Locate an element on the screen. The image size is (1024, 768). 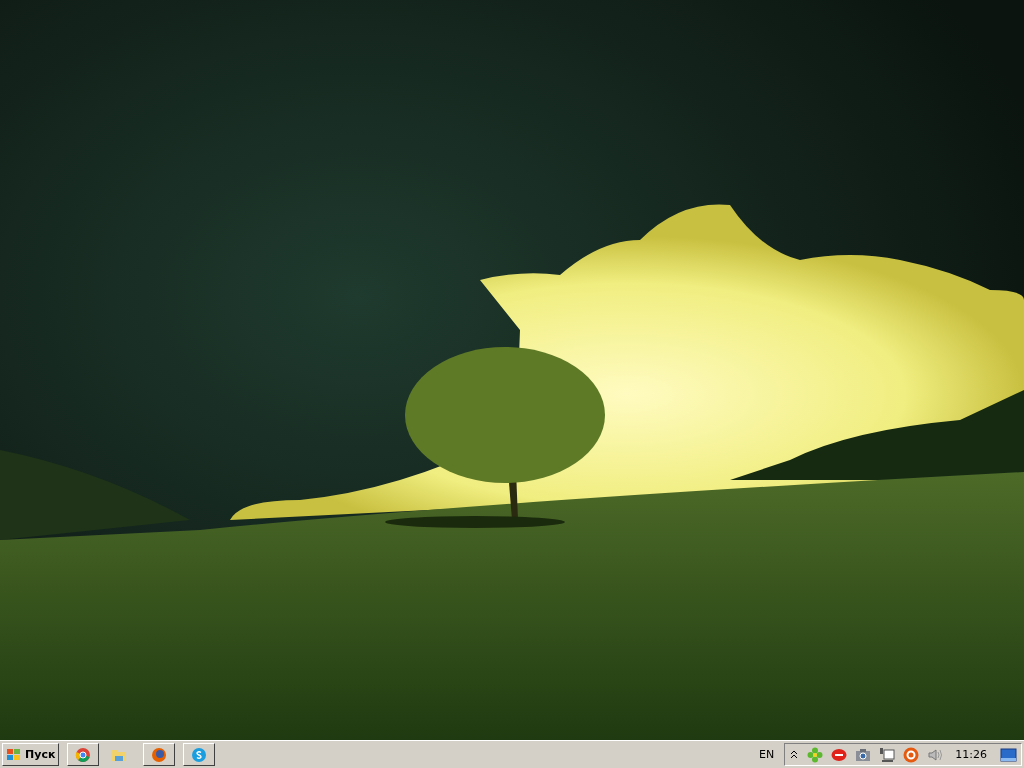
network-icon is located at coordinates (887, 754).